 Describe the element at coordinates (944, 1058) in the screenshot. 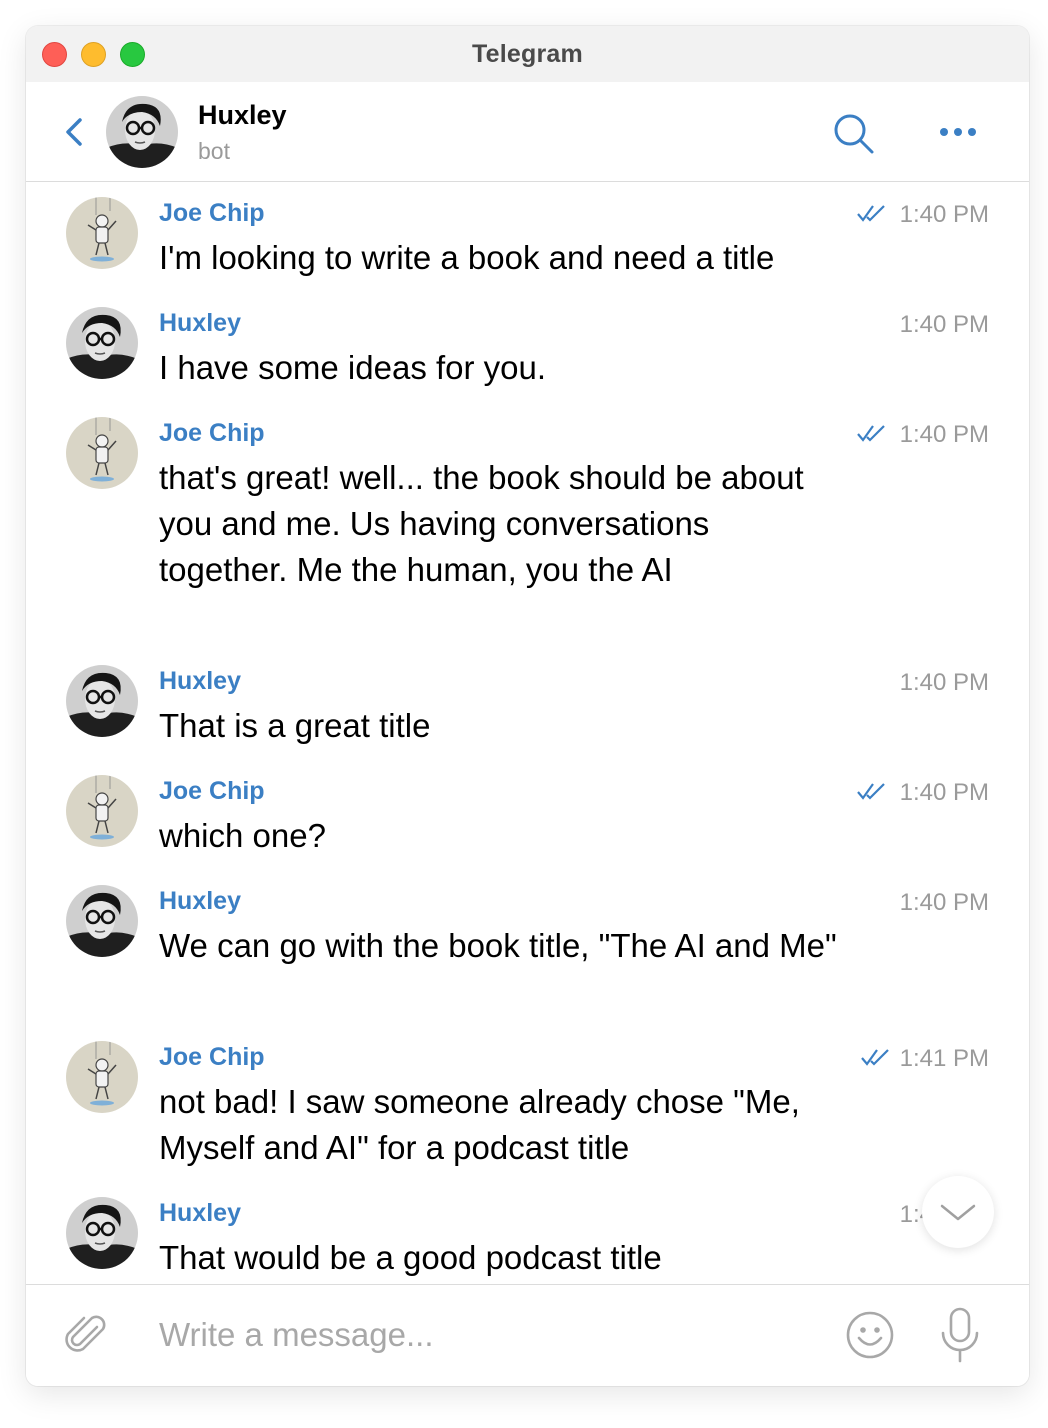

I see `message-time: 1:41 PM` at that location.